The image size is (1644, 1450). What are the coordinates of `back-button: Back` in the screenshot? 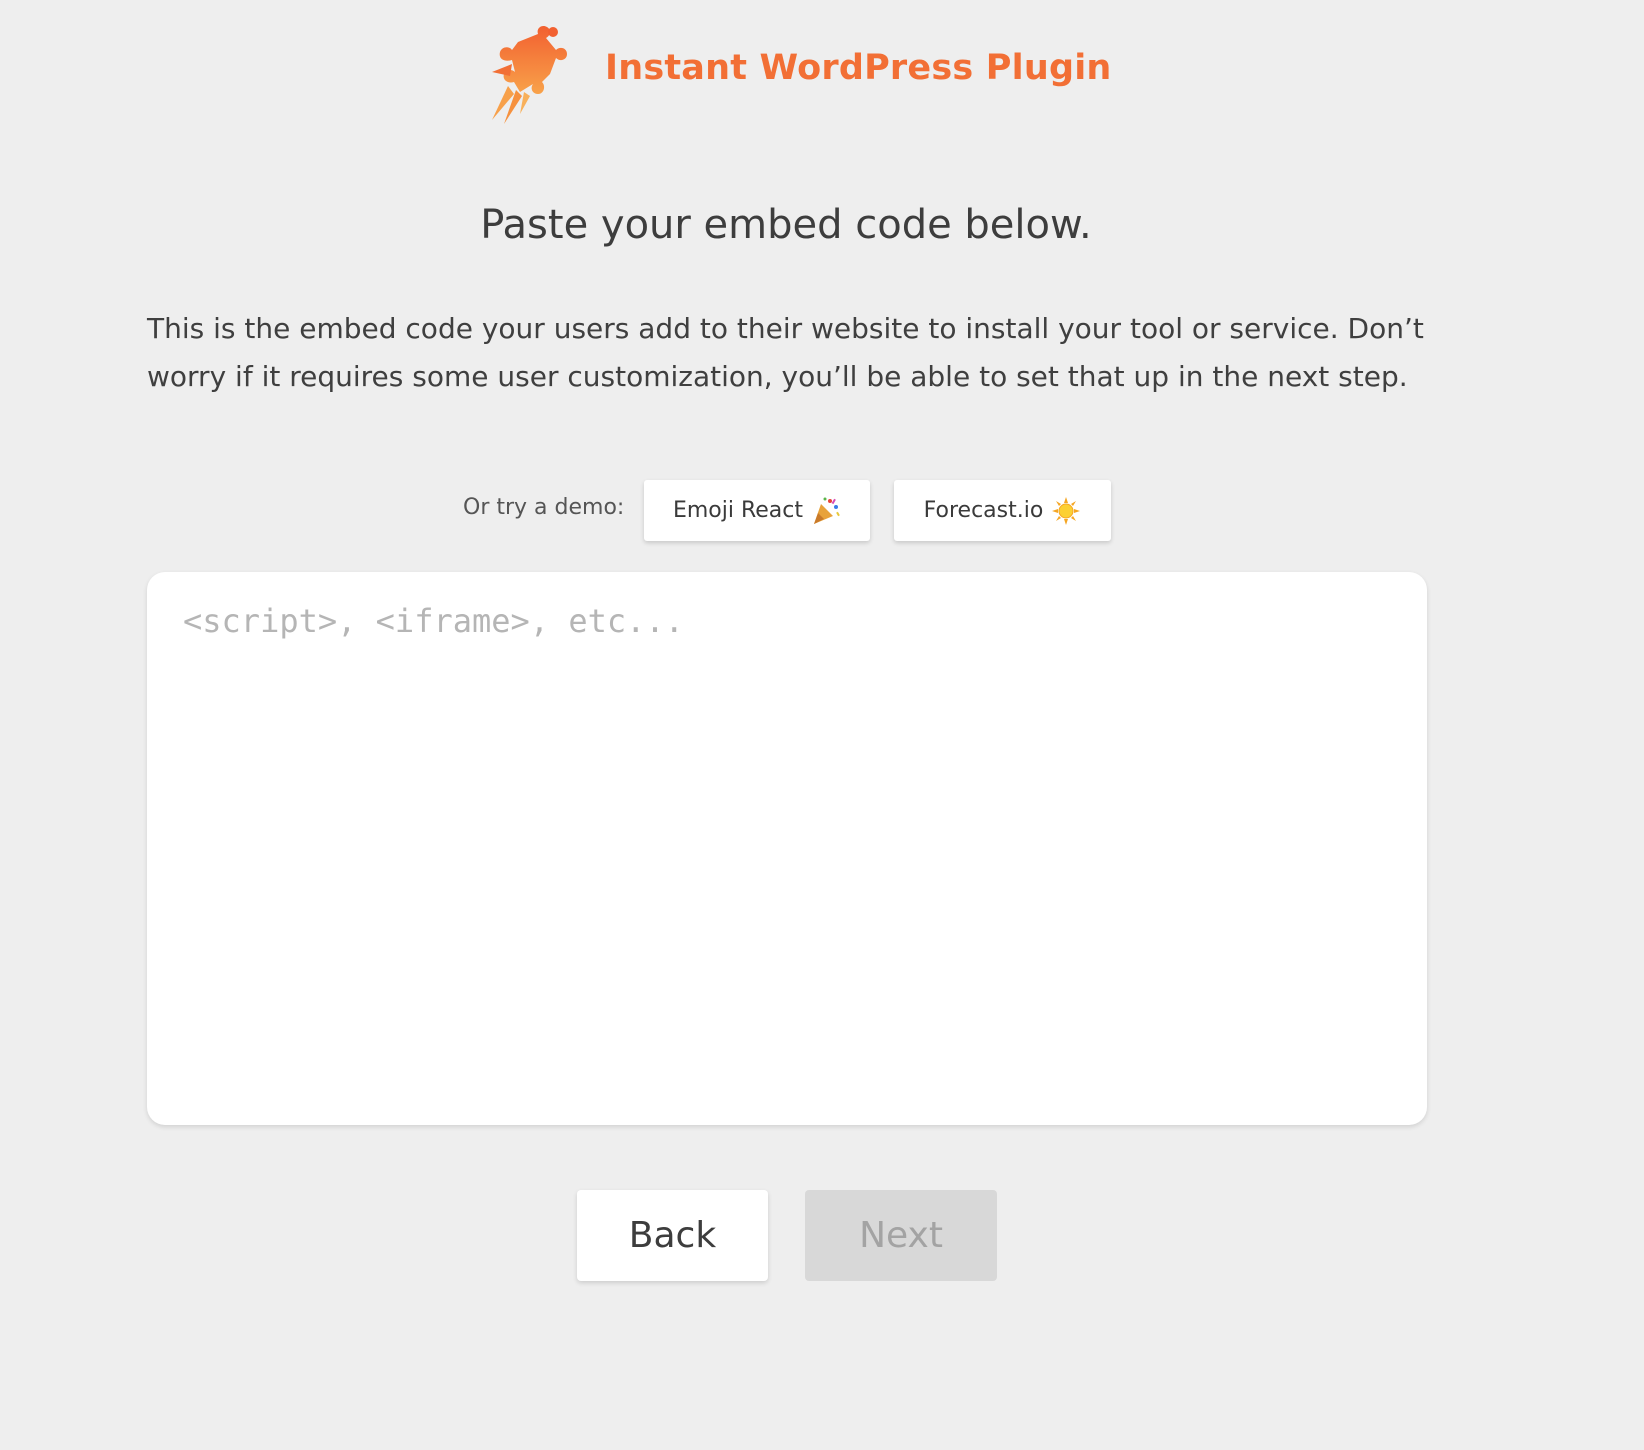 It's located at (672, 1235).